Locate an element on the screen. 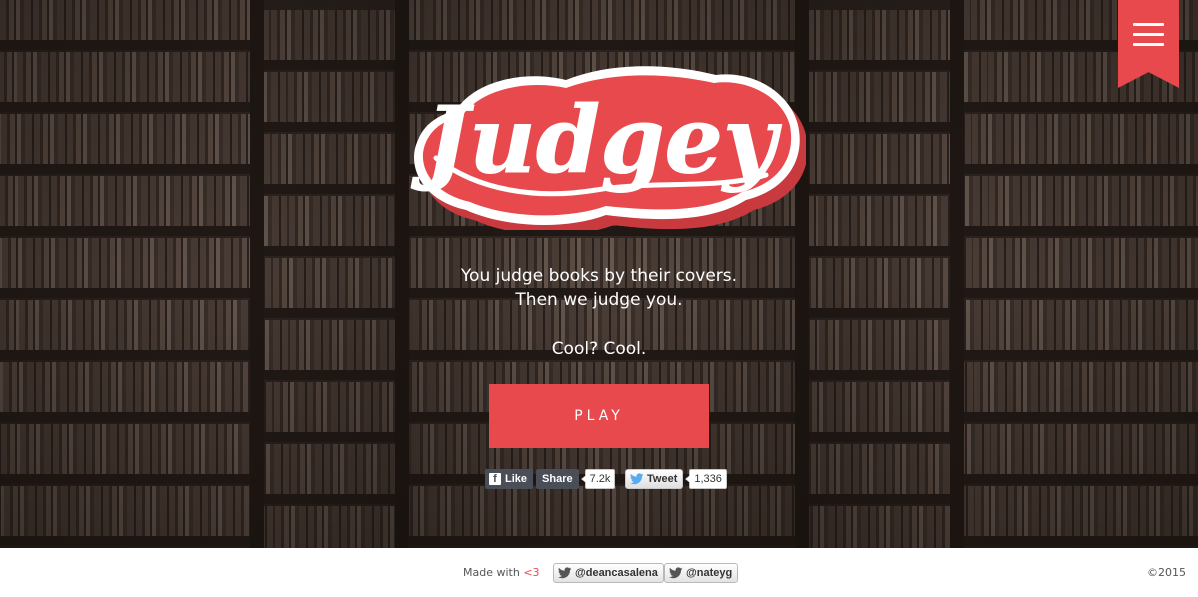  facebook-like-button: f Like is located at coordinates (509, 479).